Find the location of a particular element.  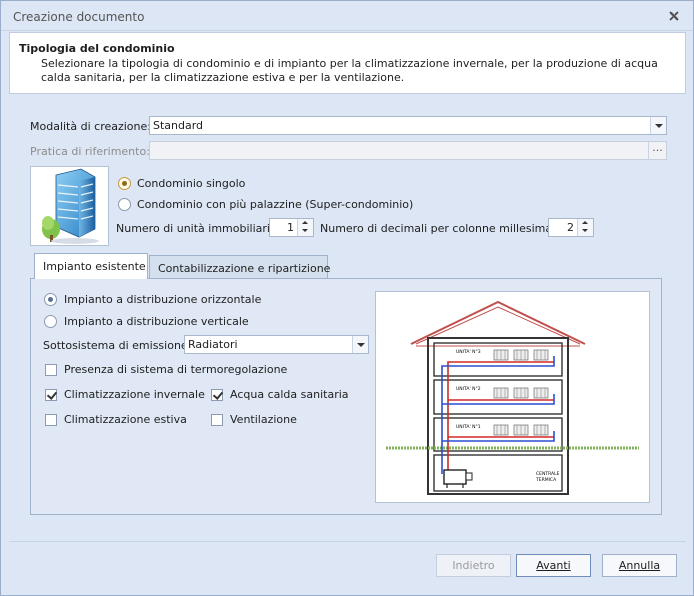

check-ventilazione is located at coordinates (217, 420).